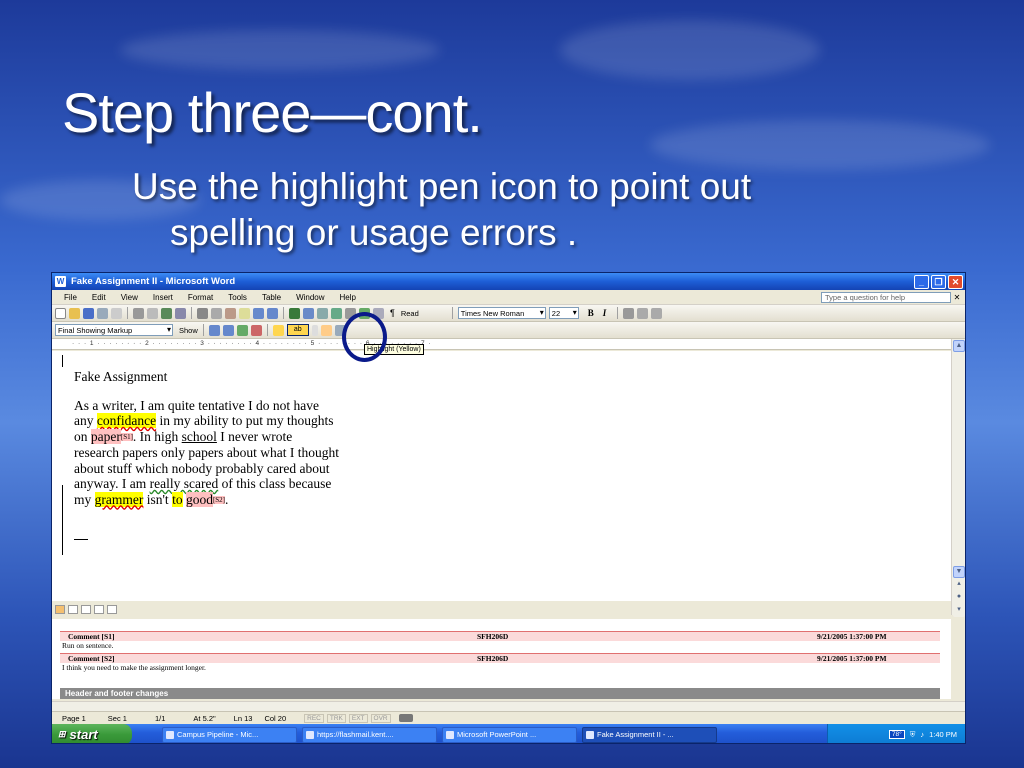 The width and height of the screenshot is (1024, 768). Describe the element at coordinates (62, 734) in the screenshot. I see `windows-logo-icon: ⊞` at that location.